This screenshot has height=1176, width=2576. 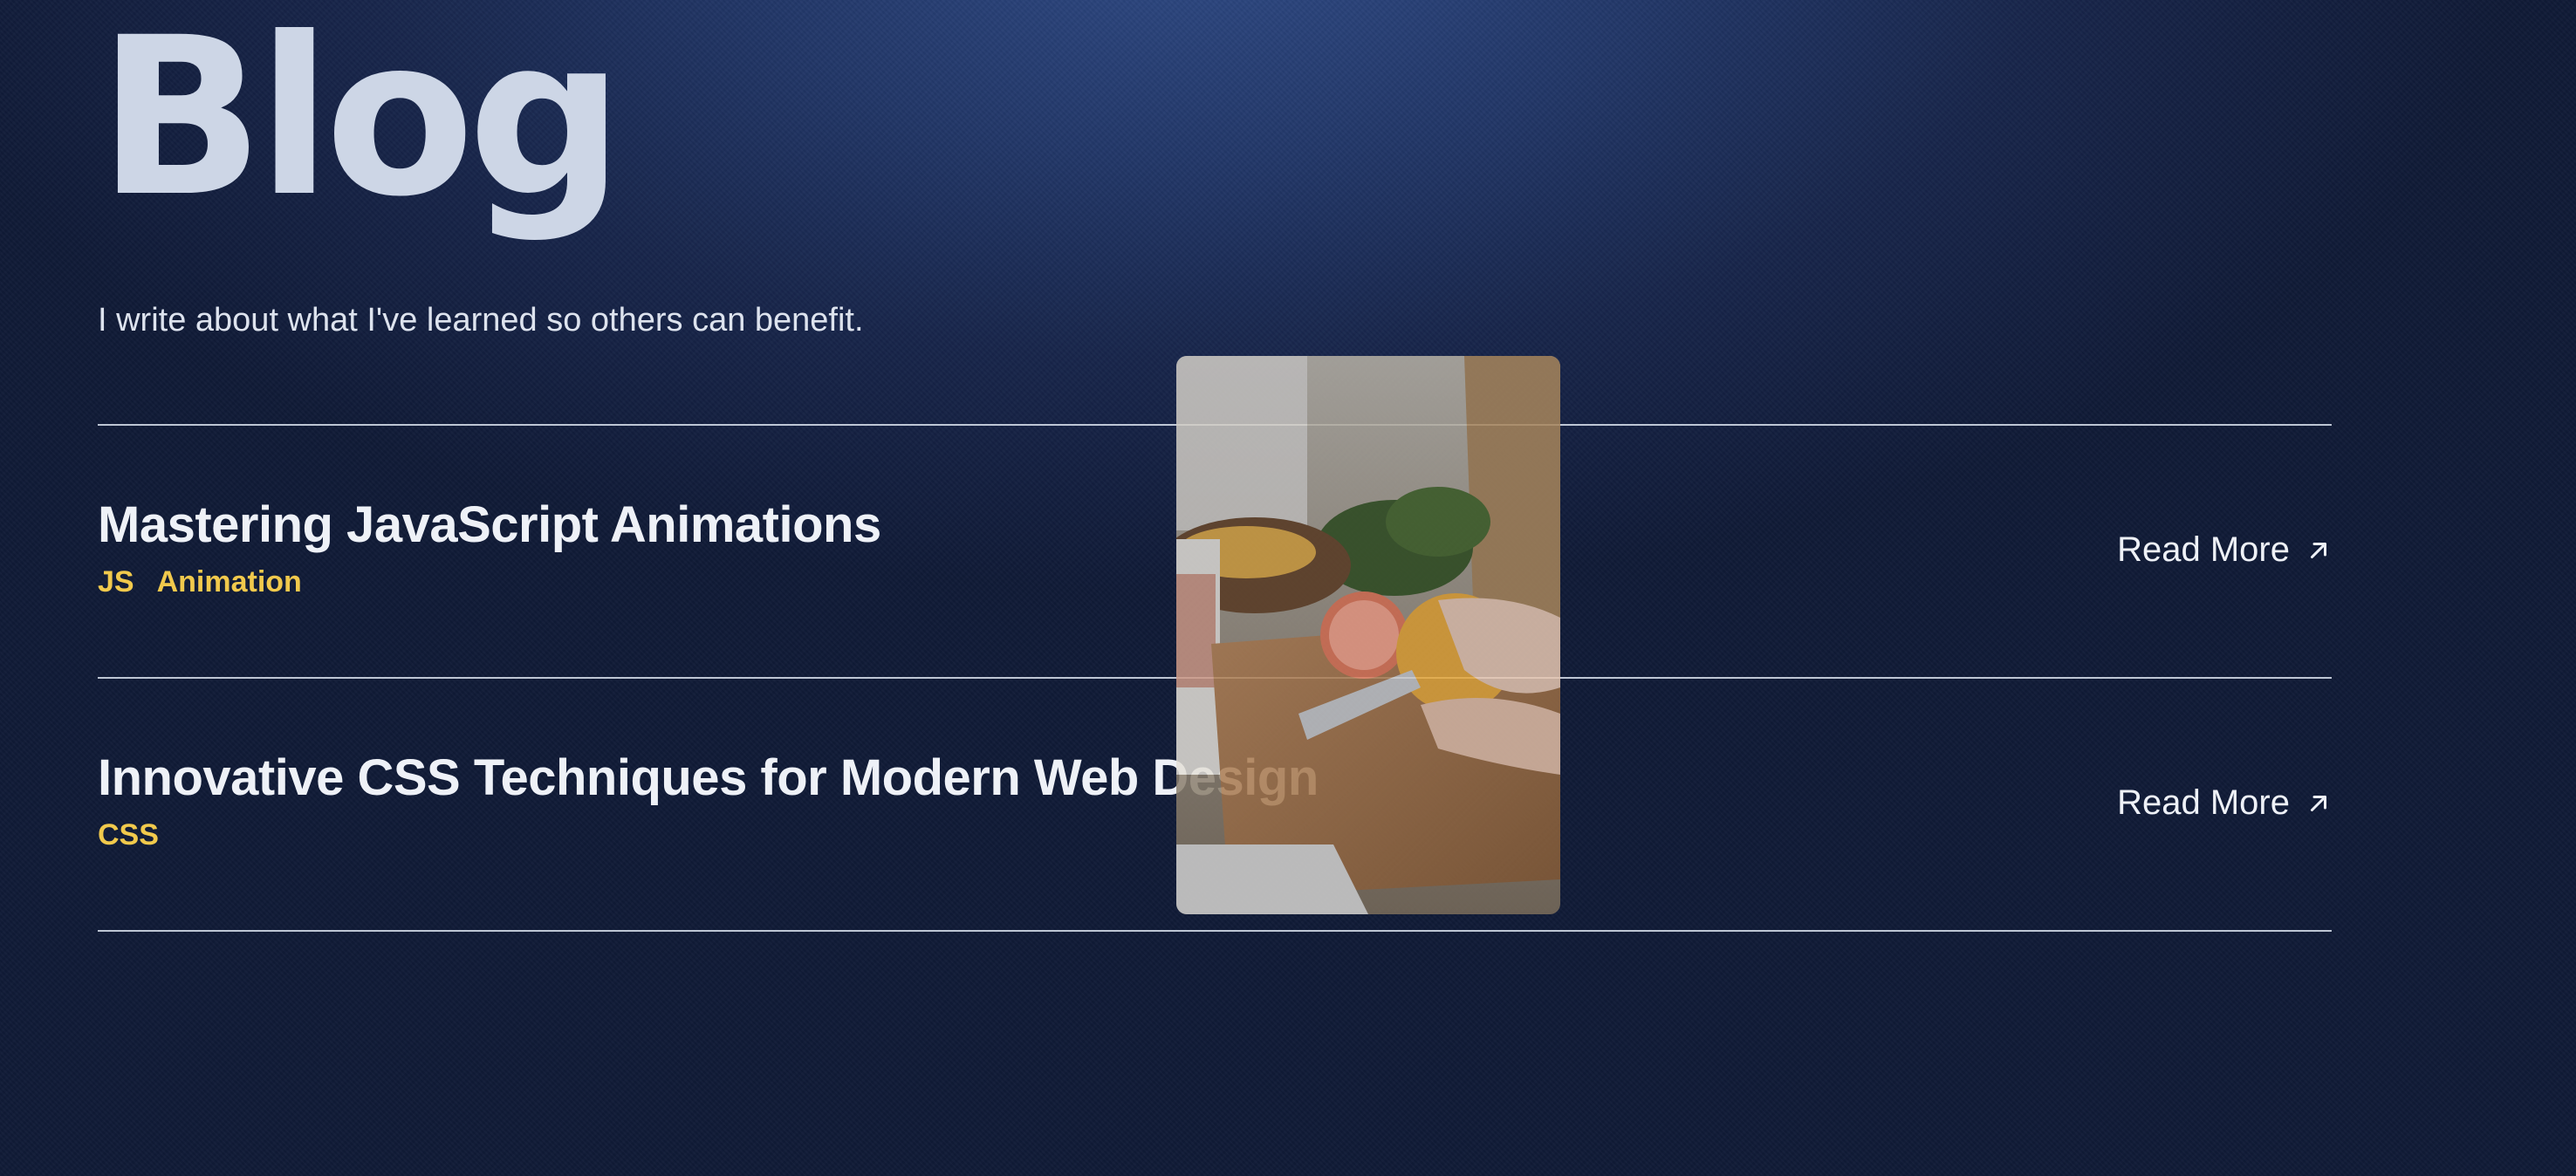 I want to click on post-preview-image, so click(x=1368, y=635).